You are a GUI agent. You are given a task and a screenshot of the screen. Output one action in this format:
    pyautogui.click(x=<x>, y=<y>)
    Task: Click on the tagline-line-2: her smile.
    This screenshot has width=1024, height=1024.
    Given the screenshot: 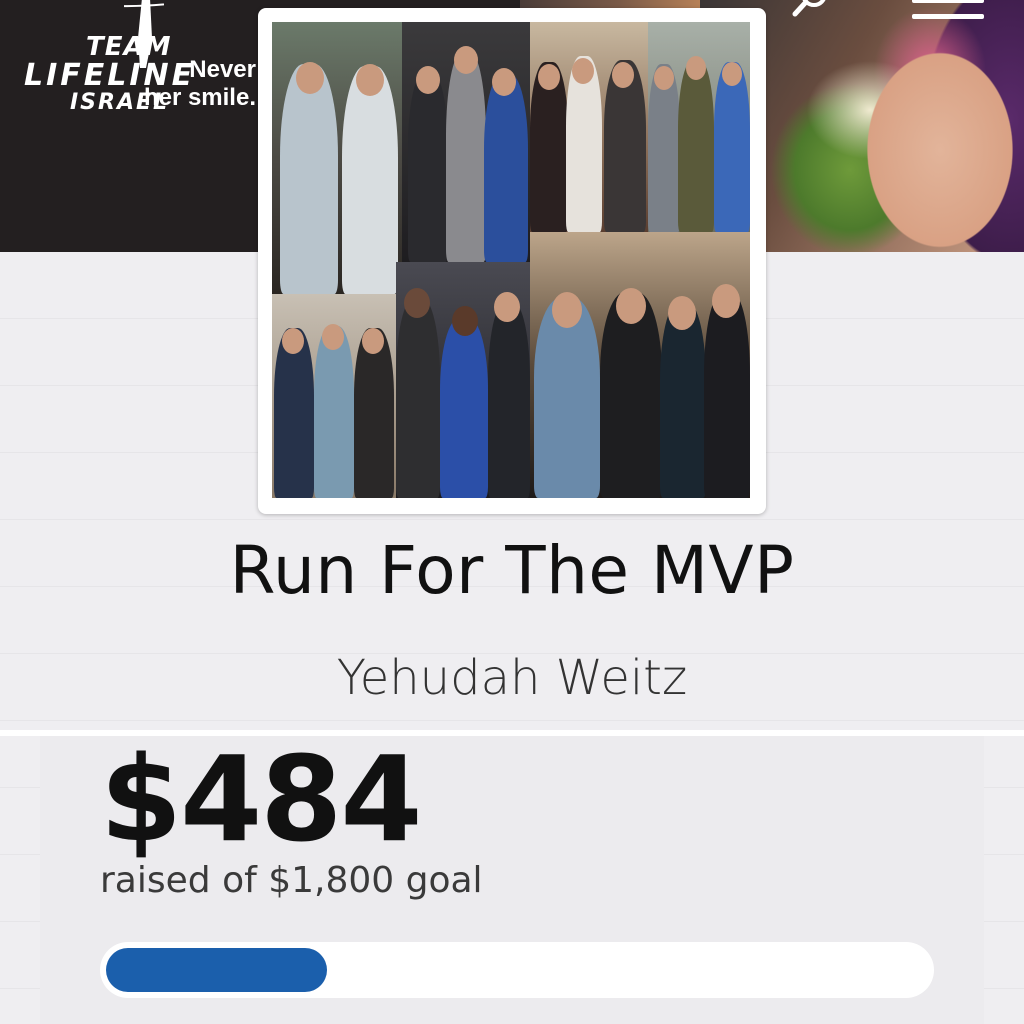 What is the action you would take?
    pyautogui.click(x=199, y=97)
    